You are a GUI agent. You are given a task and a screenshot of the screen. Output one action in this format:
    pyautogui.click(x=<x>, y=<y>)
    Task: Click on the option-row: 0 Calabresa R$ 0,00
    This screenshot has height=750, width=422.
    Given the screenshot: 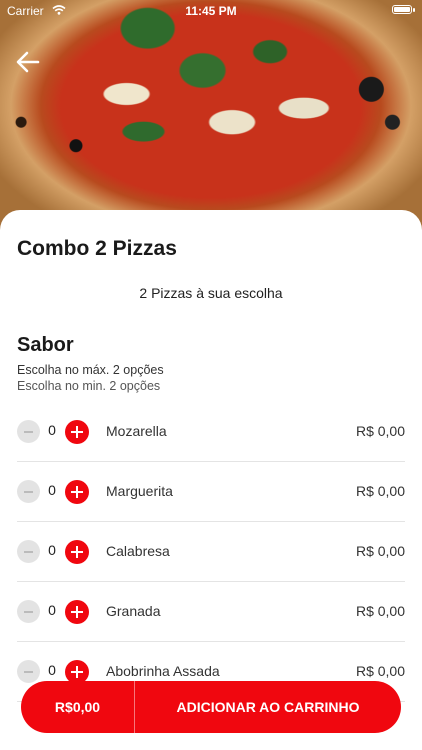 What is the action you would take?
    pyautogui.click(x=211, y=552)
    